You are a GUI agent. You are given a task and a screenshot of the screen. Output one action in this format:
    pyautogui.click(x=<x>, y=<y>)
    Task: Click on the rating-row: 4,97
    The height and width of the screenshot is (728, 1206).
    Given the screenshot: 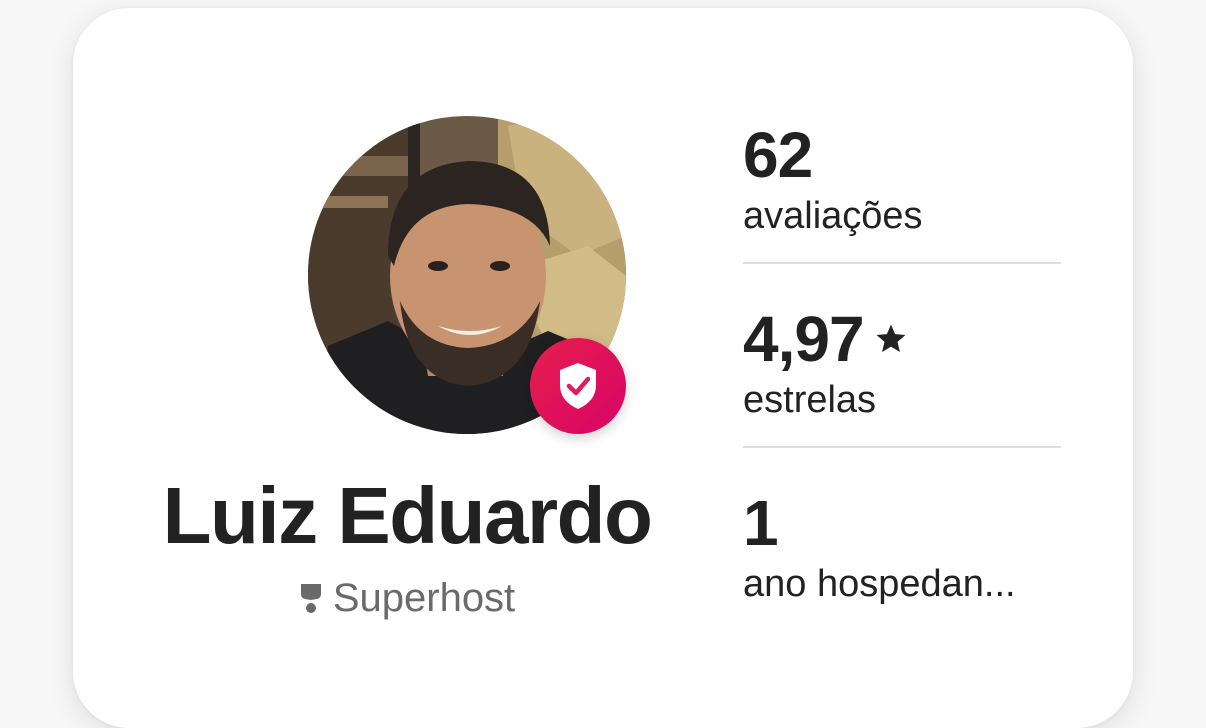 What is the action you would take?
    pyautogui.click(x=903, y=339)
    